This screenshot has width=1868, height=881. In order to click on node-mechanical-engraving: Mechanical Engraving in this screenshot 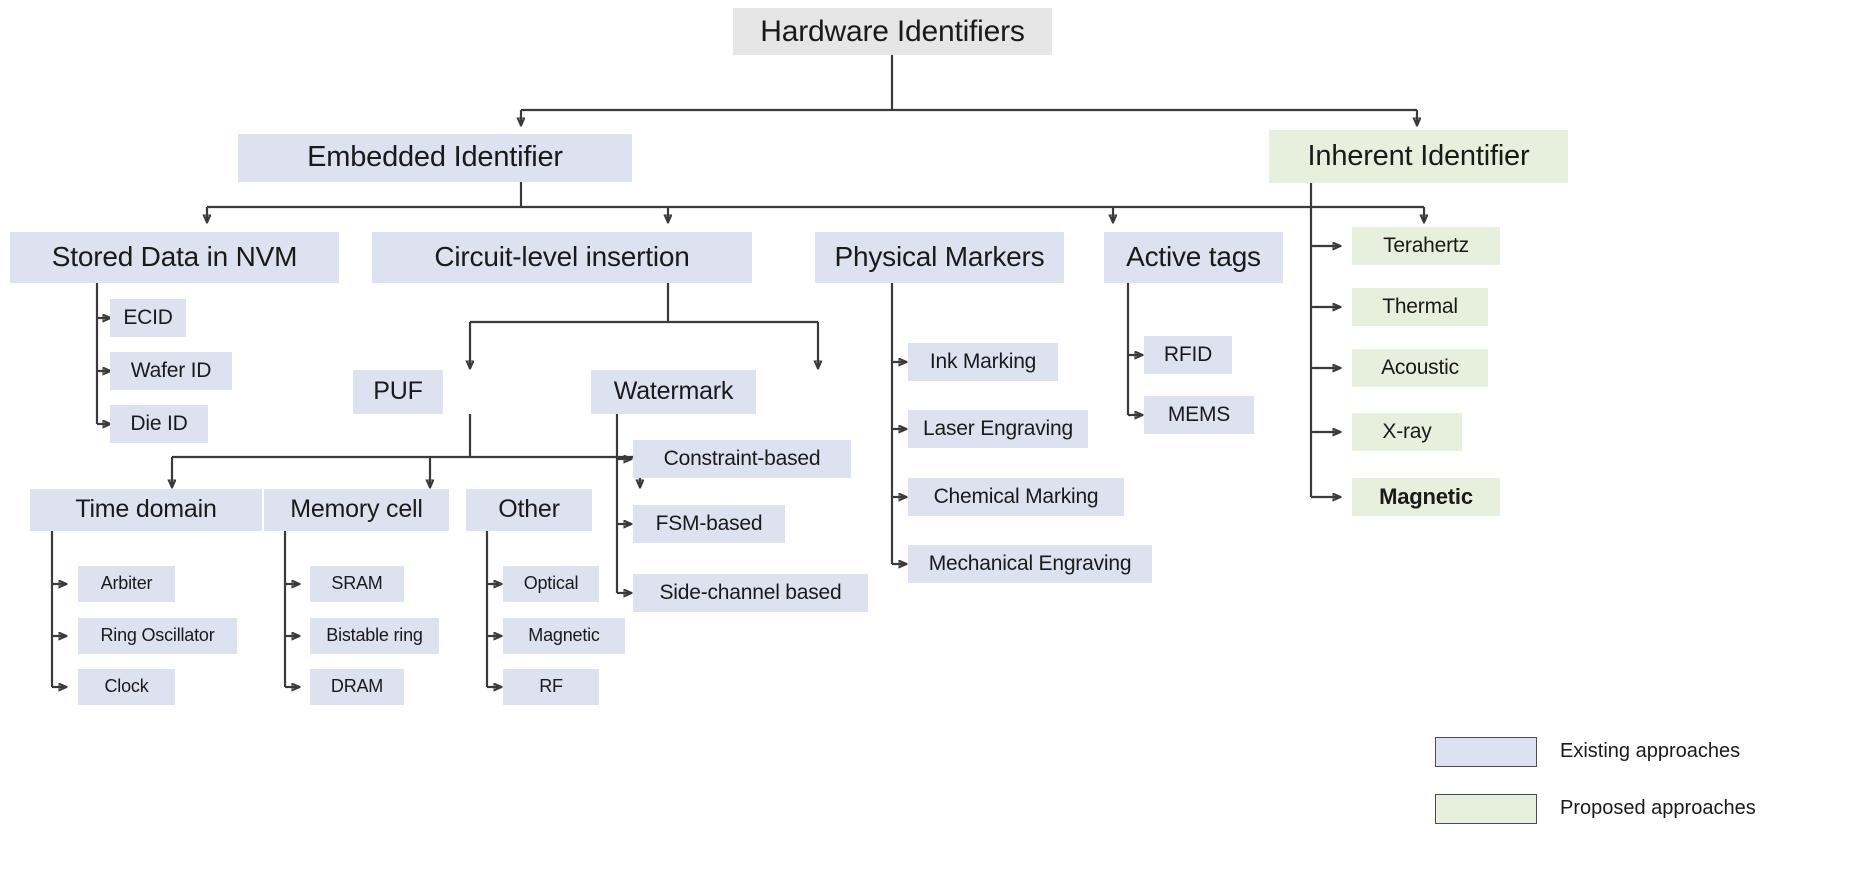, I will do `click(1030, 564)`.